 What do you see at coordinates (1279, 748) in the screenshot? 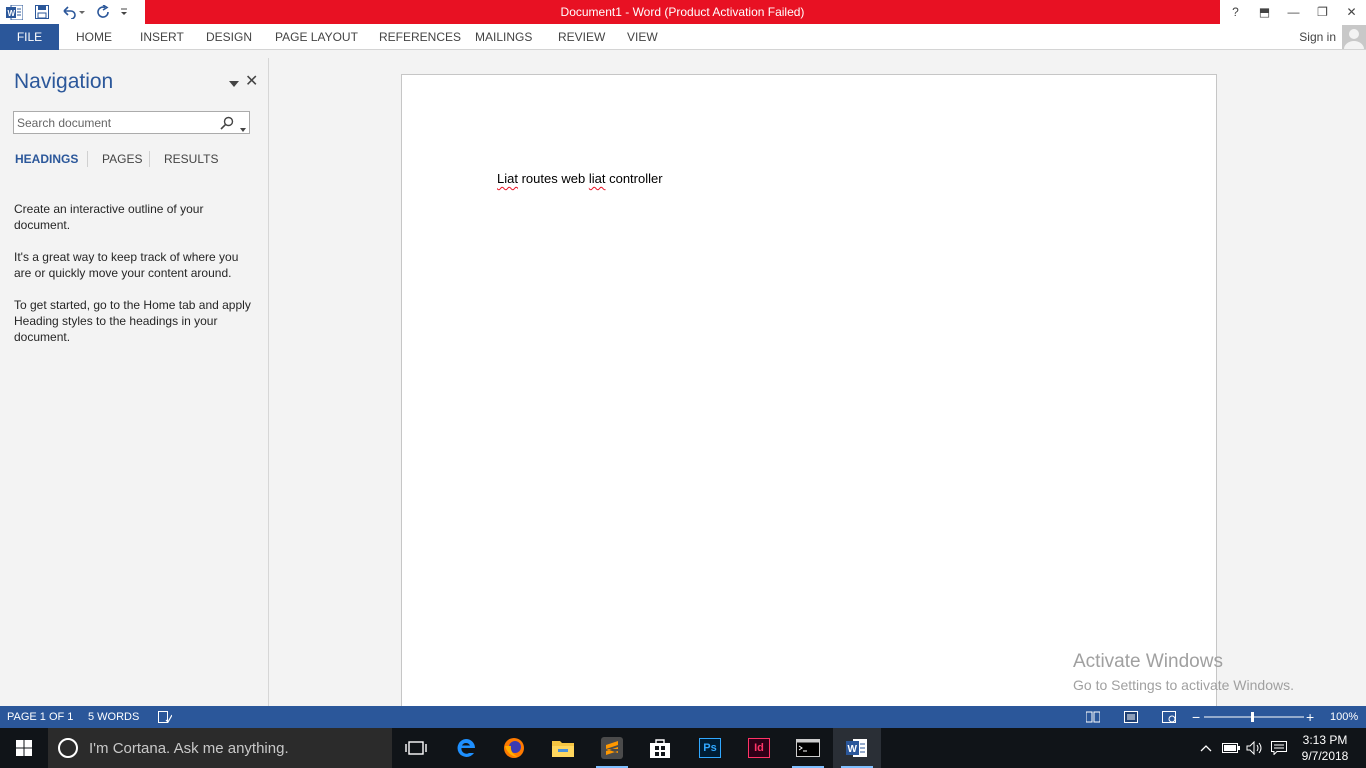
I see `action-center-icon` at bounding box center [1279, 748].